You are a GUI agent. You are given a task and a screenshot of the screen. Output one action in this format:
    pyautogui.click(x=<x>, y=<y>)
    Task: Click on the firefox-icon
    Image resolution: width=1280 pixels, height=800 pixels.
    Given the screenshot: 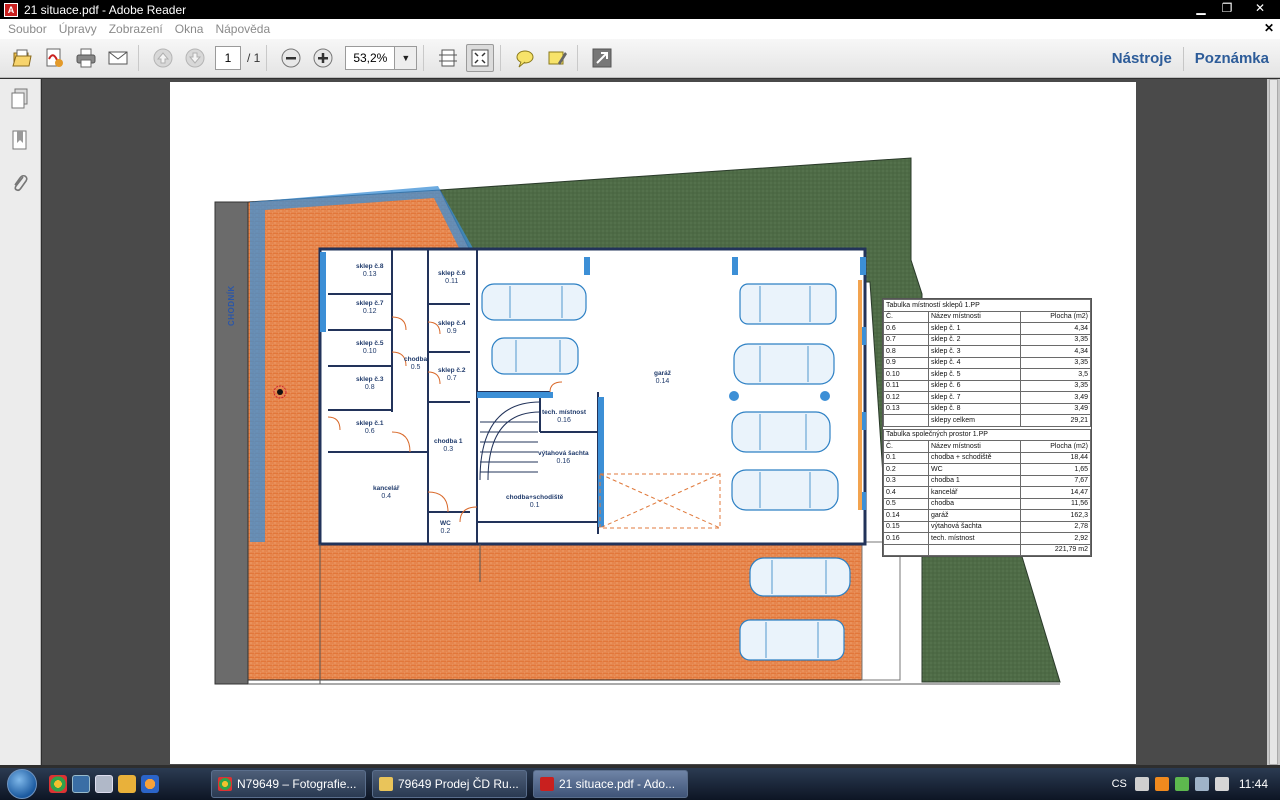 What is the action you would take?
    pyautogui.click(x=150, y=784)
    